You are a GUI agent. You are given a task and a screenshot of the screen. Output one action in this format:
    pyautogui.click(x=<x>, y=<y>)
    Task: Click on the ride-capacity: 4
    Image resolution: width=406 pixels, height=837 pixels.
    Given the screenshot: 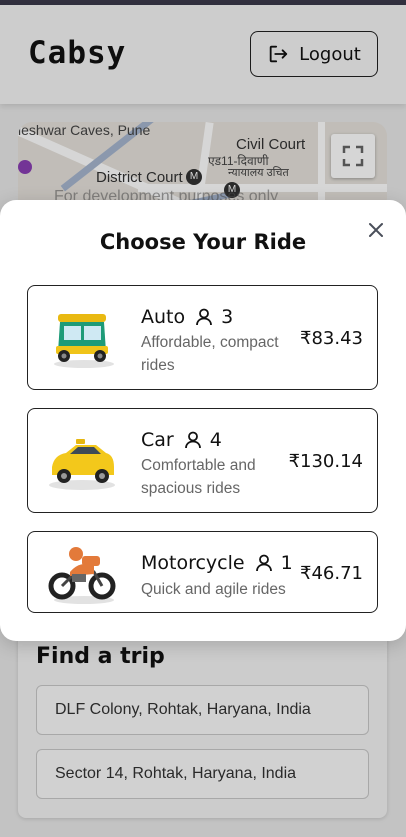 What is the action you would take?
    pyautogui.click(x=215, y=440)
    